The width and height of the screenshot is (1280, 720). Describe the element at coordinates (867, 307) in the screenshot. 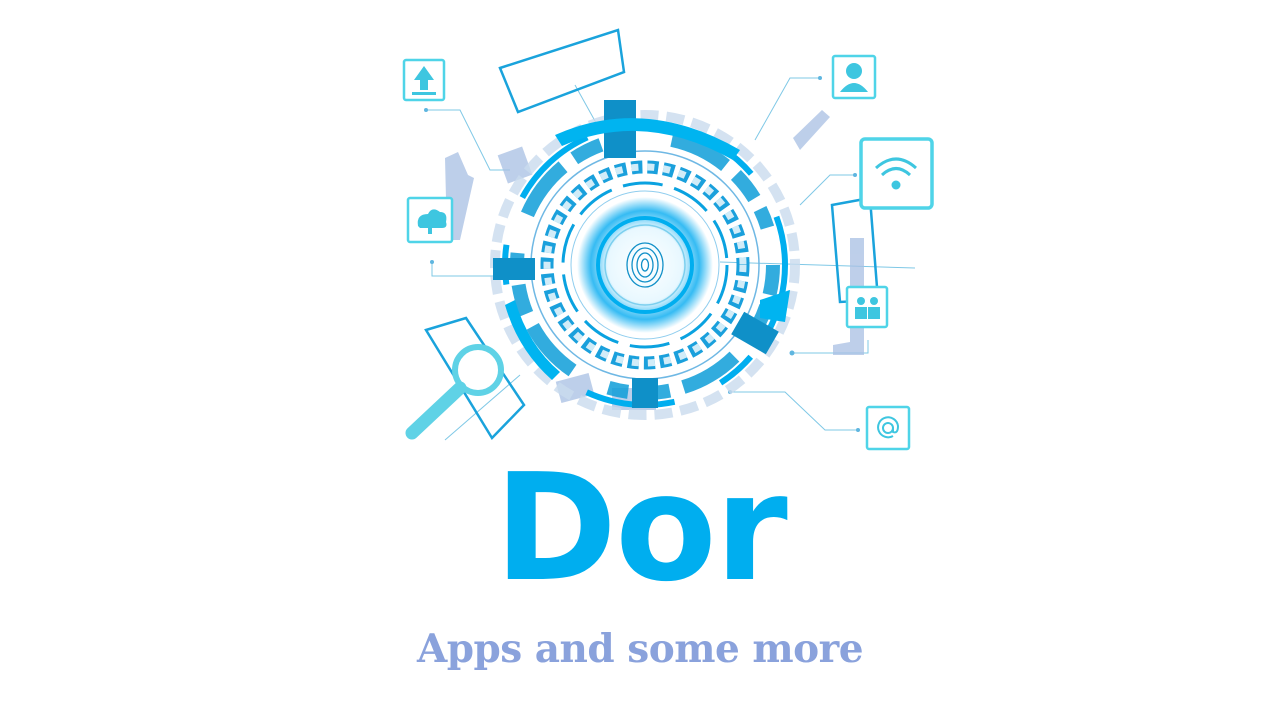

I see `users-icon` at that location.